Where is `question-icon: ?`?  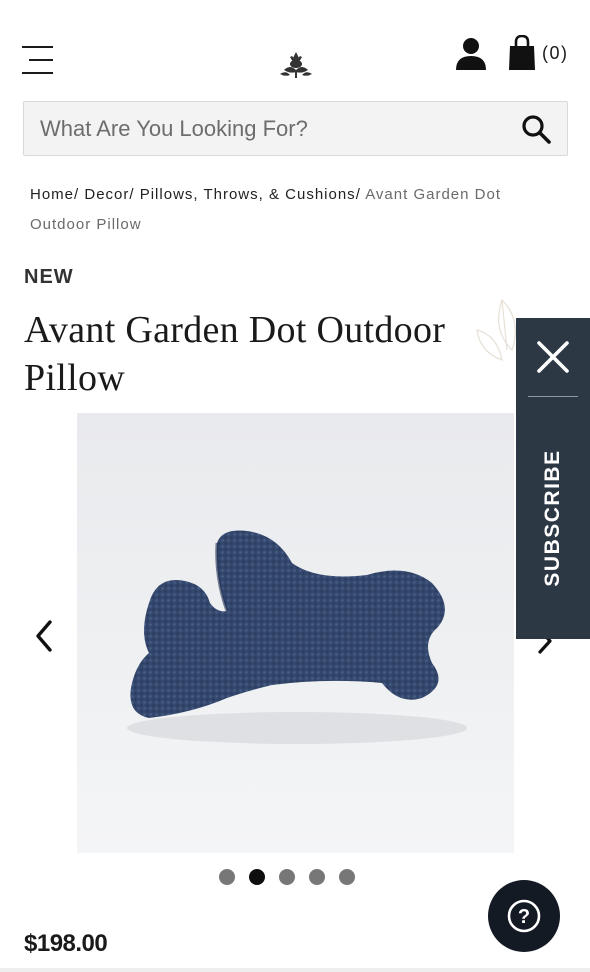 question-icon: ? is located at coordinates (524, 916).